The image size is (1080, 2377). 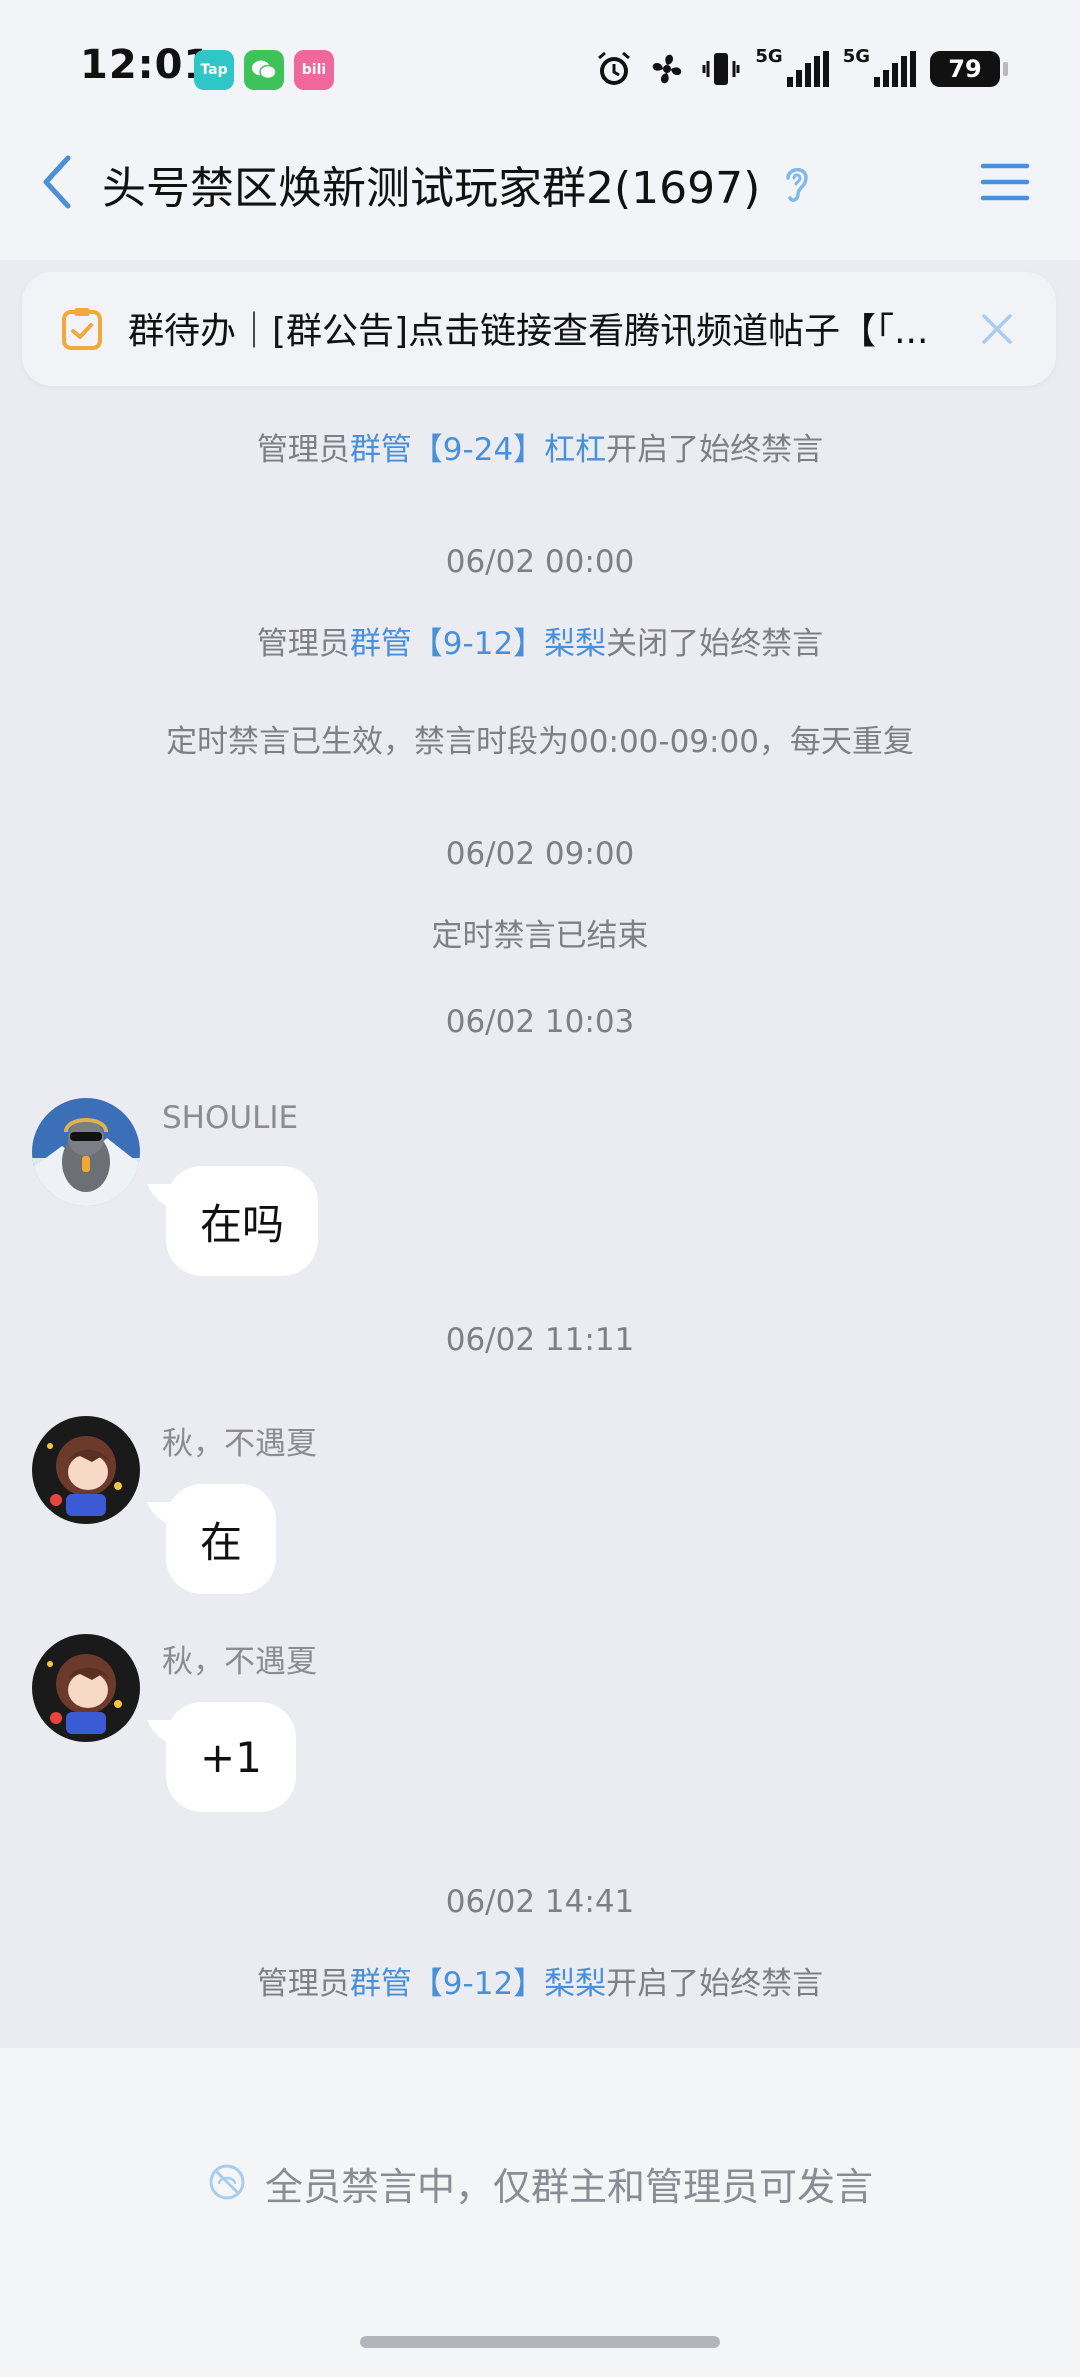 I want to click on wechat-app-icon, so click(x=264, y=70).